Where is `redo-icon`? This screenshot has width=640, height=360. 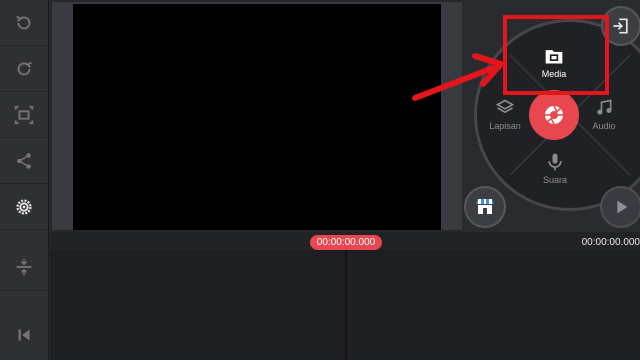
redo-icon is located at coordinates (24, 68).